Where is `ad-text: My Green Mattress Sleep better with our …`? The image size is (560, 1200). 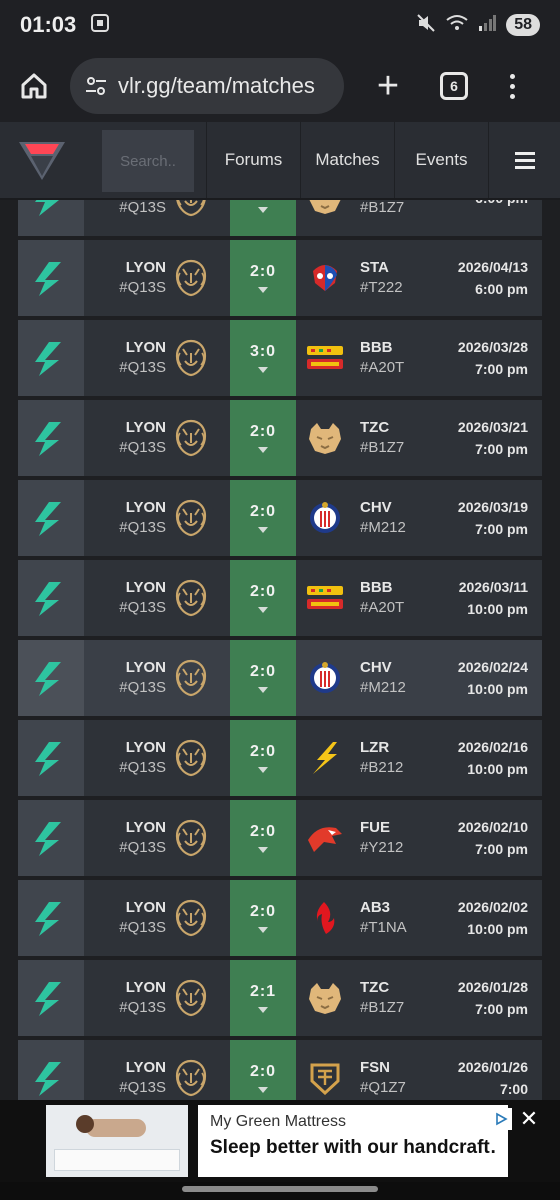 ad-text: My Green Mattress Sleep better with our … is located at coordinates (353, 1141).